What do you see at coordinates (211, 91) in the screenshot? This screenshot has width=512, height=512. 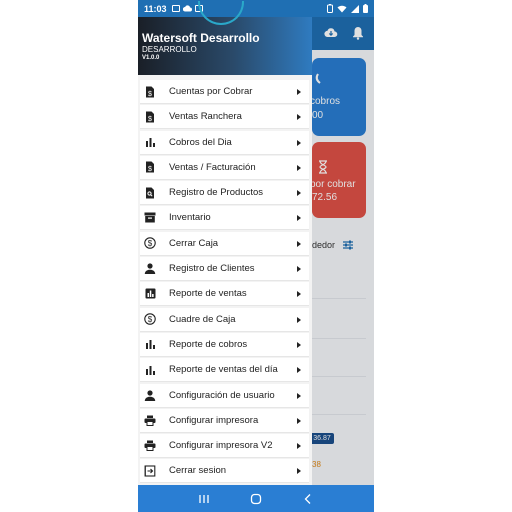 I see `menu-item-label: Cuentas por Cobrar` at bounding box center [211, 91].